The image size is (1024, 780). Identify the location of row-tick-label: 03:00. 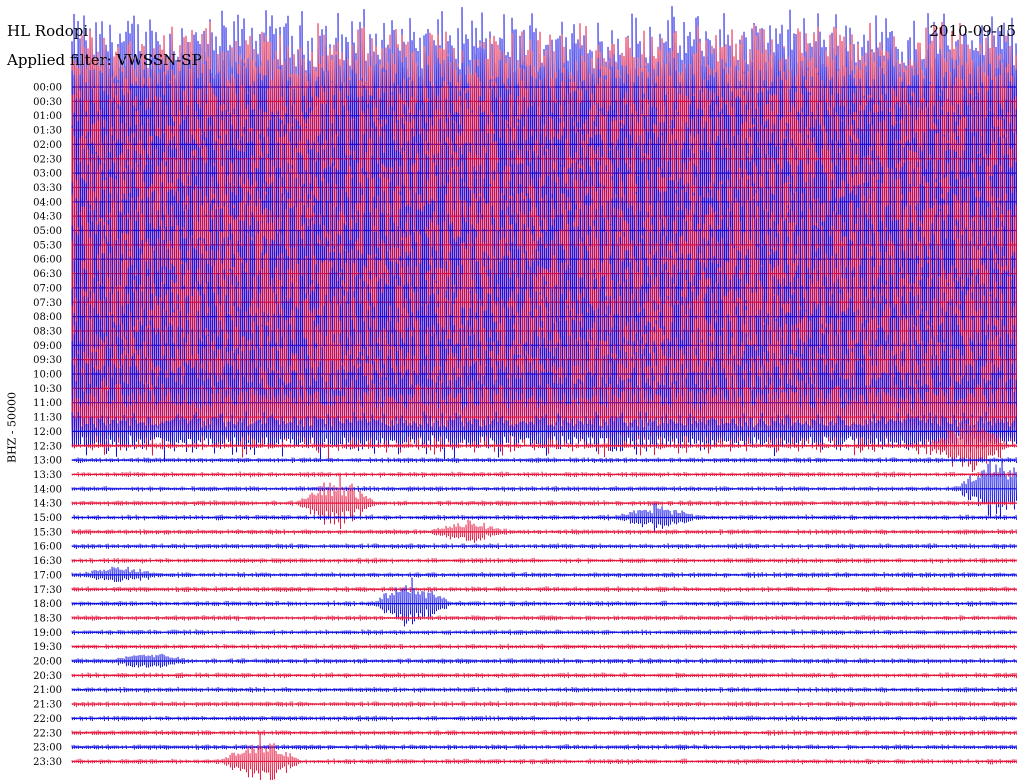
(47, 174).